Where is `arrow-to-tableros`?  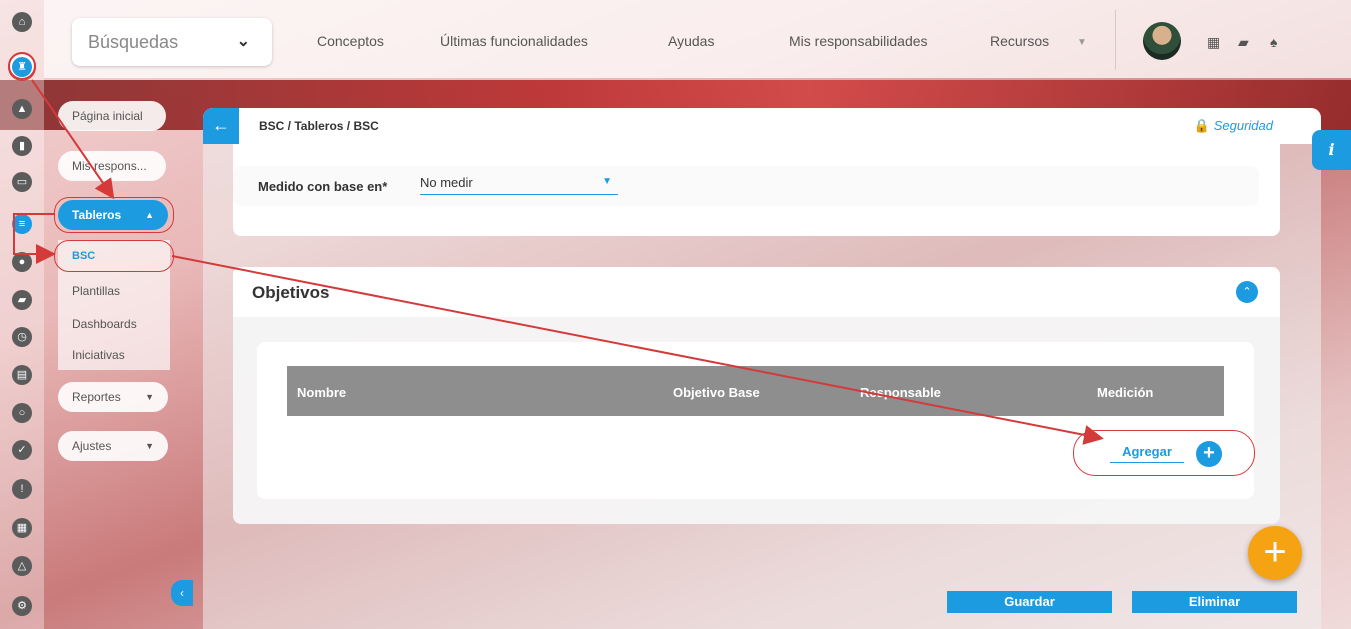 arrow-to-tableros is located at coordinates (73, 139).